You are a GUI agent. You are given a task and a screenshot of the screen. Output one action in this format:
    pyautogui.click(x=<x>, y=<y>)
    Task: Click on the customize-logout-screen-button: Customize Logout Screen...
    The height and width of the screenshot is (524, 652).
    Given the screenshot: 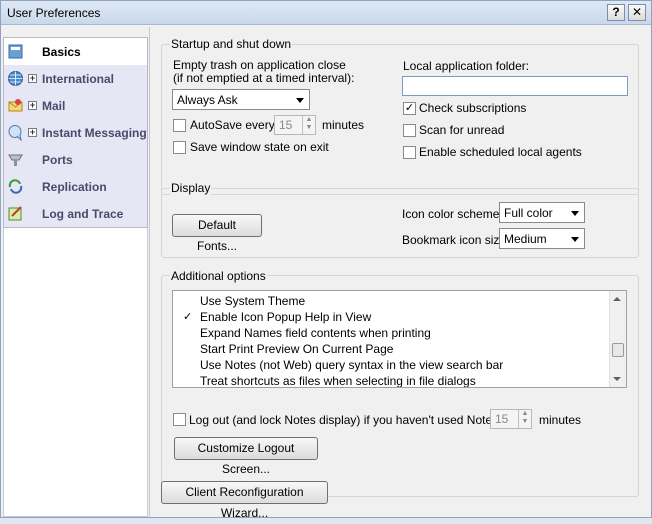 What is the action you would take?
    pyautogui.click(x=246, y=456)
    